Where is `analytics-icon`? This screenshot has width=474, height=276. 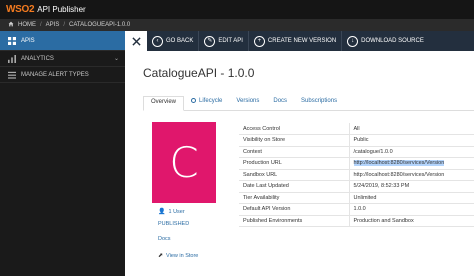
analytics-icon is located at coordinates (11, 58).